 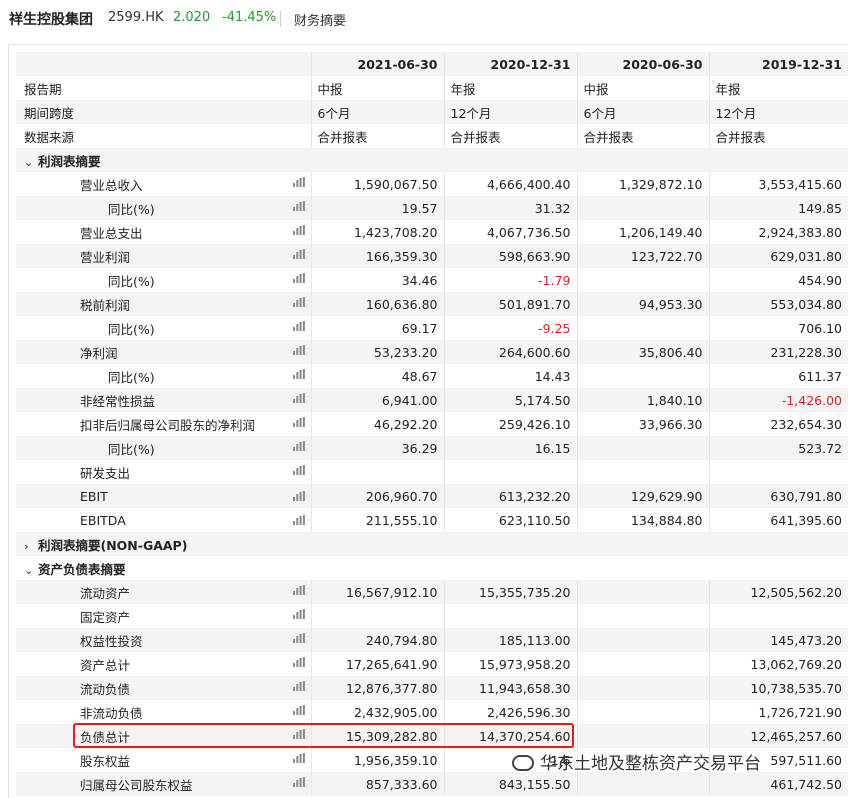 What do you see at coordinates (778, 304) in the screenshot?
I see `cell-value: 553,034.80` at bounding box center [778, 304].